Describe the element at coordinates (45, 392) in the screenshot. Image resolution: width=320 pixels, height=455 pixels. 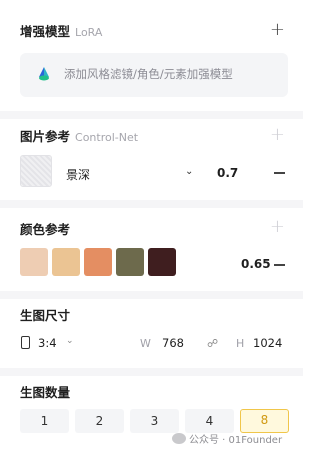
I see `count-title: 生图数量` at that location.